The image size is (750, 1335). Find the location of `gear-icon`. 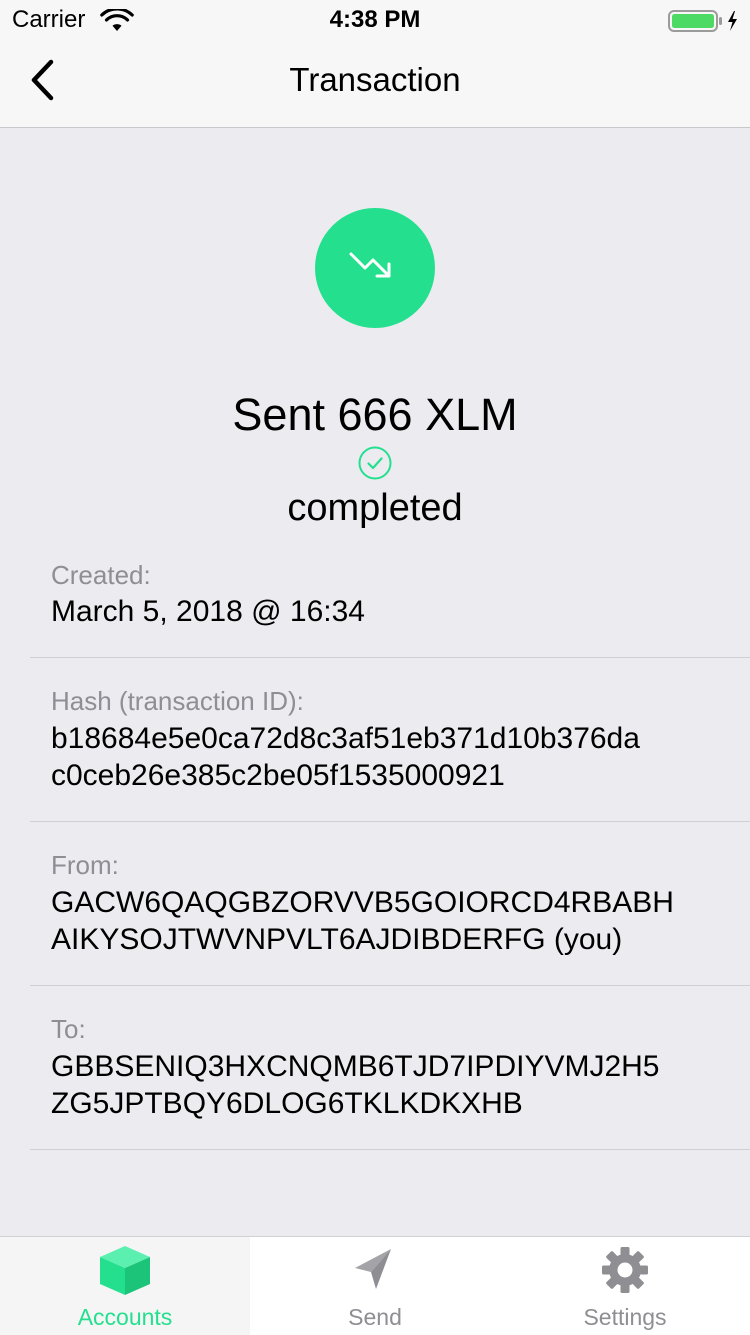

gear-icon is located at coordinates (625, 1270).